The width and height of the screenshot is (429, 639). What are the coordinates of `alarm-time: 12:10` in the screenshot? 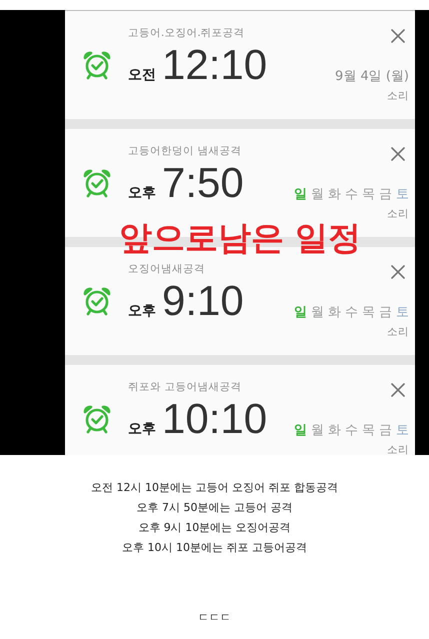 It's located at (215, 65).